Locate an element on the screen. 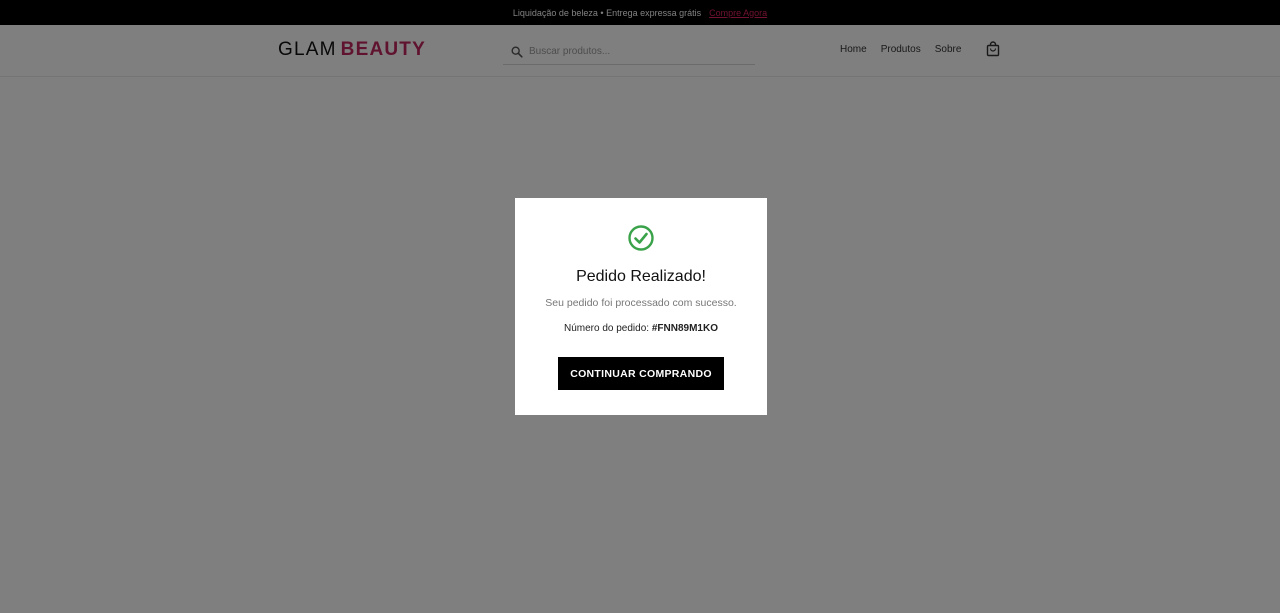  modal-message: Seu pedido foi processado com sucesso. is located at coordinates (641, 303).